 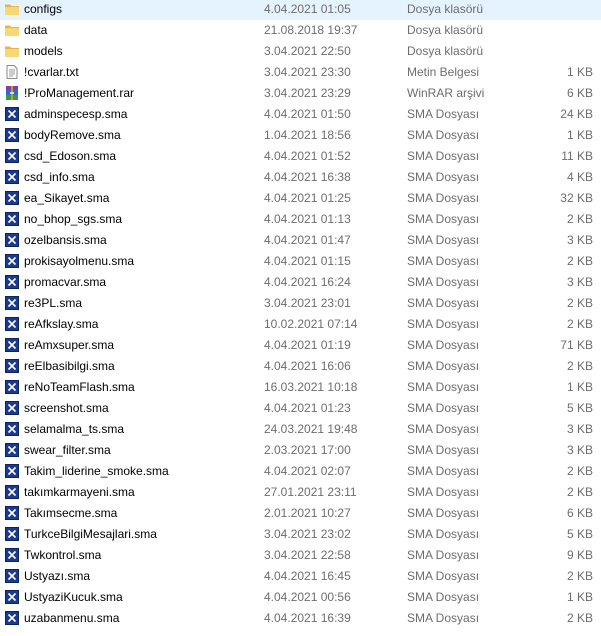 I want to click on file-row: models 3.04.2021 22:50 Dosya klasörü, so click(x=300, y=51).